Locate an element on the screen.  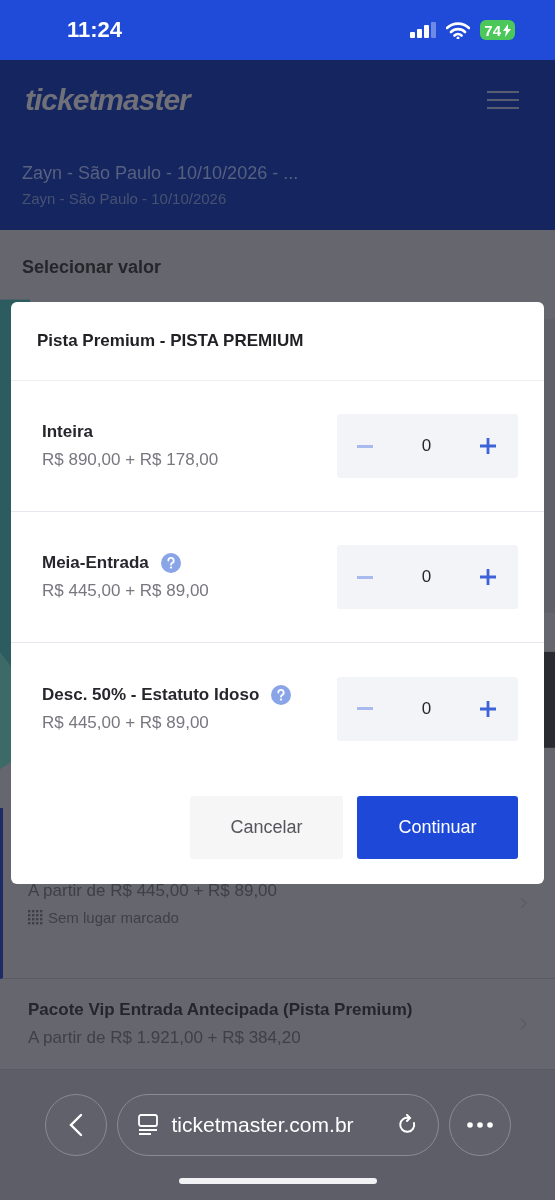
signal-icon is located at coordinates (423, 30).